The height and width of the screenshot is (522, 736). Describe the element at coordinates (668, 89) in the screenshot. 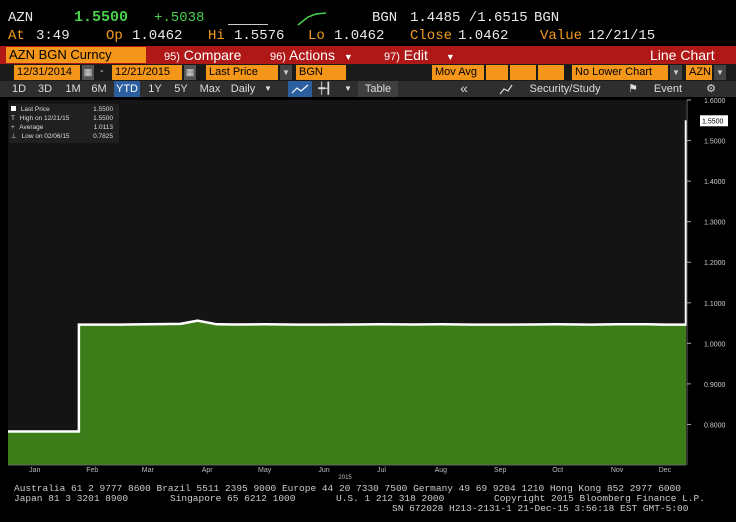

I see `event-button: Event` at that location.